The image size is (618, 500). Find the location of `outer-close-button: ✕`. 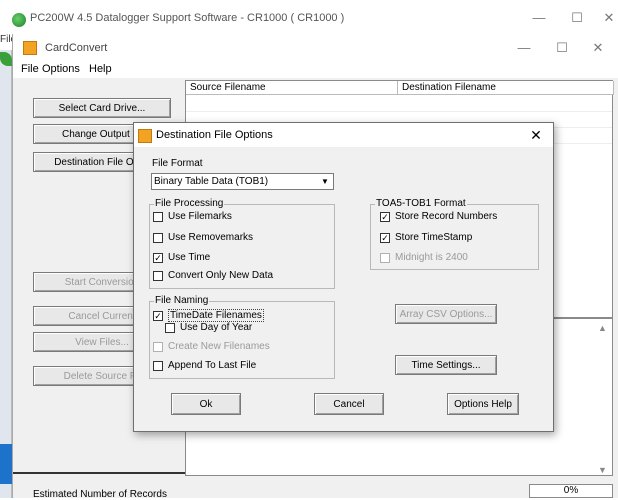

outer-close-button: ✕ is located at coordinates (606, 18).